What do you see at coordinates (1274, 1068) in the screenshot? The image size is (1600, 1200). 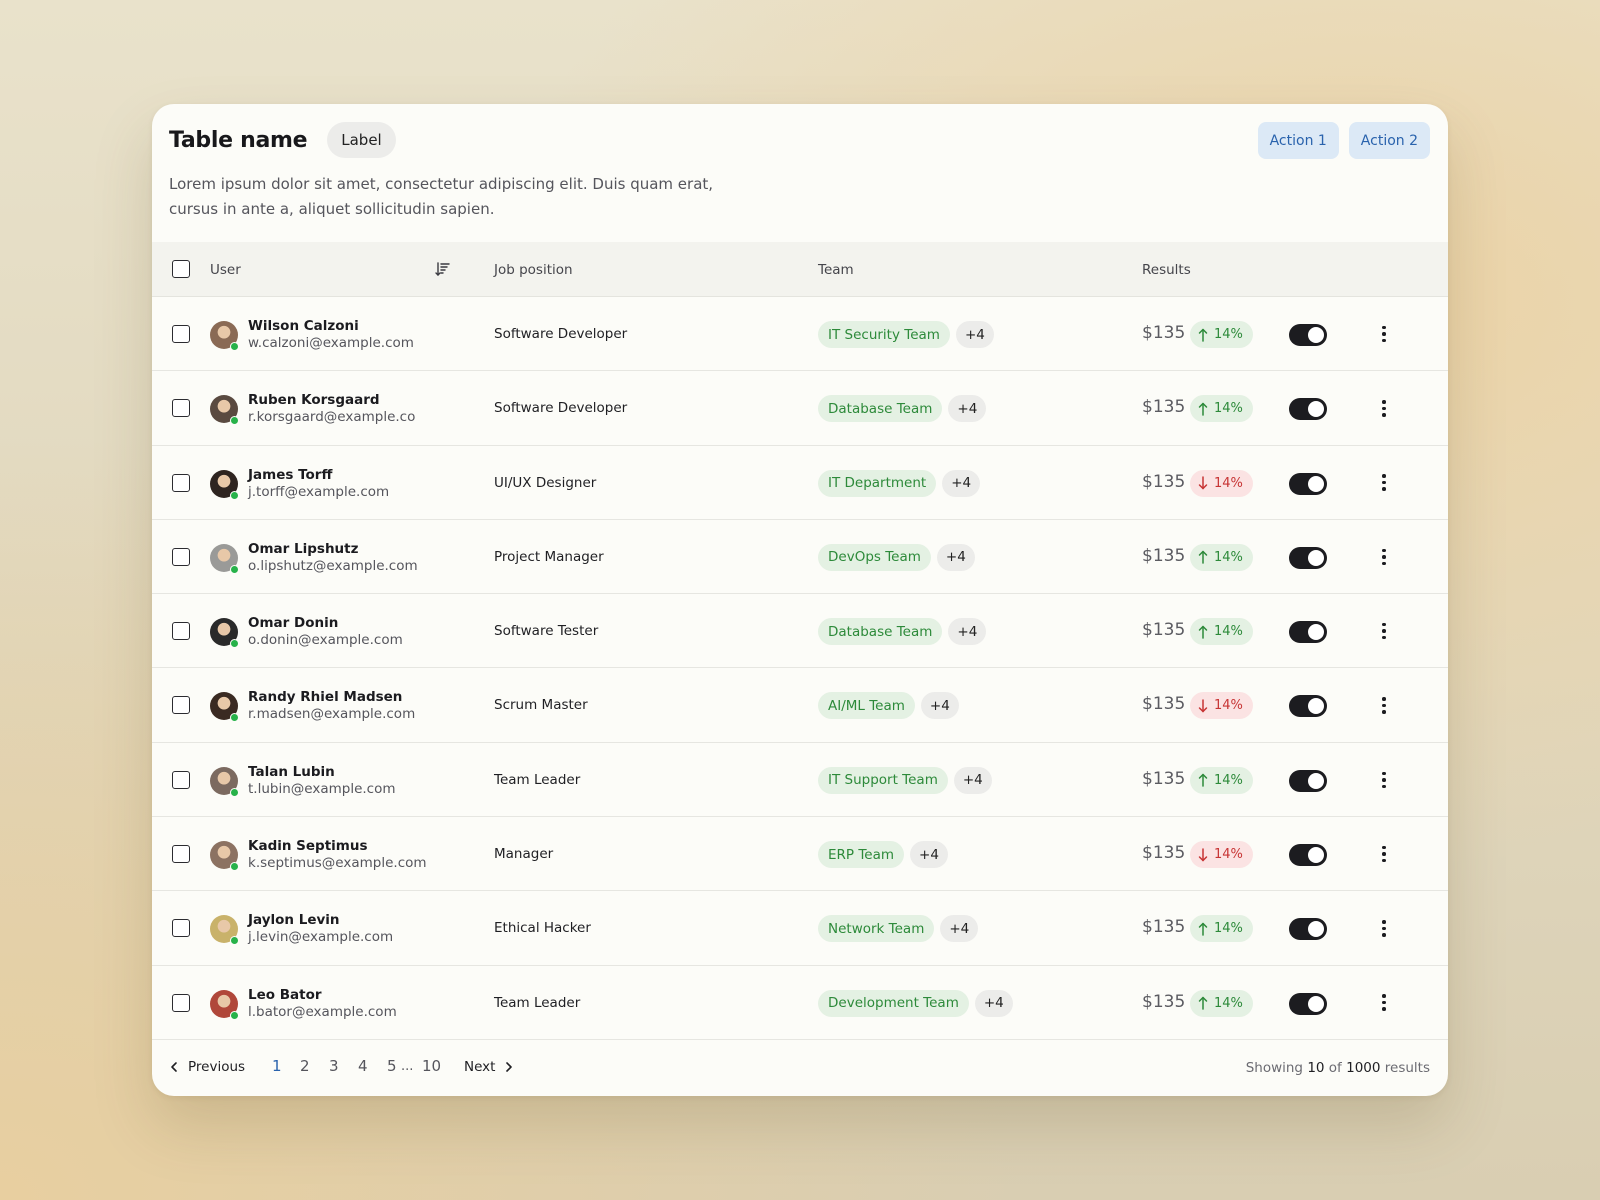 I see `showing-prefix: Showing` at bounding box center [1274, 1068].